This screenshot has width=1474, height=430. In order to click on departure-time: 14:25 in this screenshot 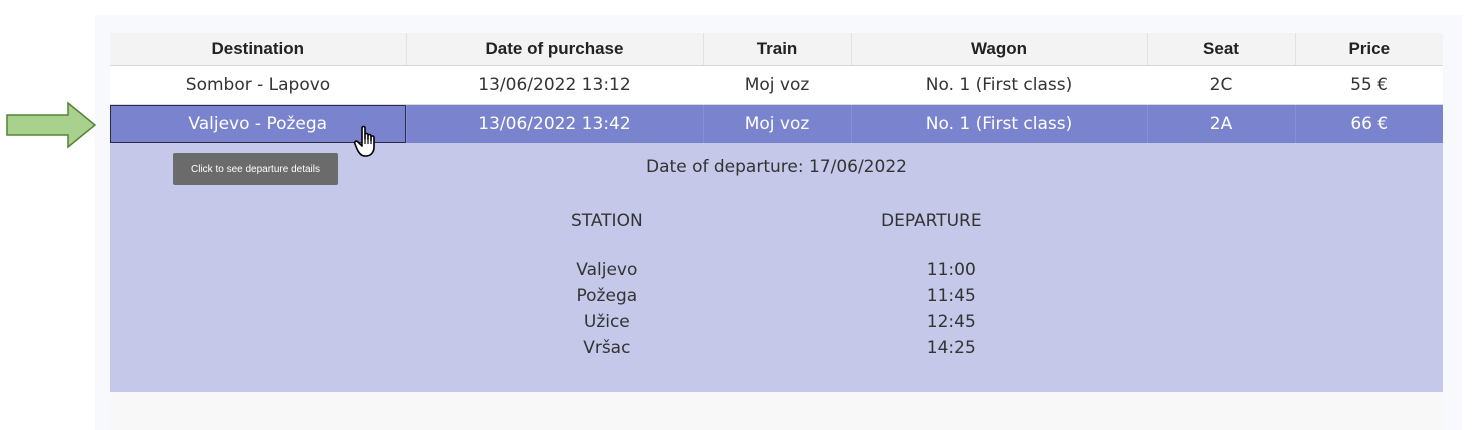, I will do `click(951, 348)`.